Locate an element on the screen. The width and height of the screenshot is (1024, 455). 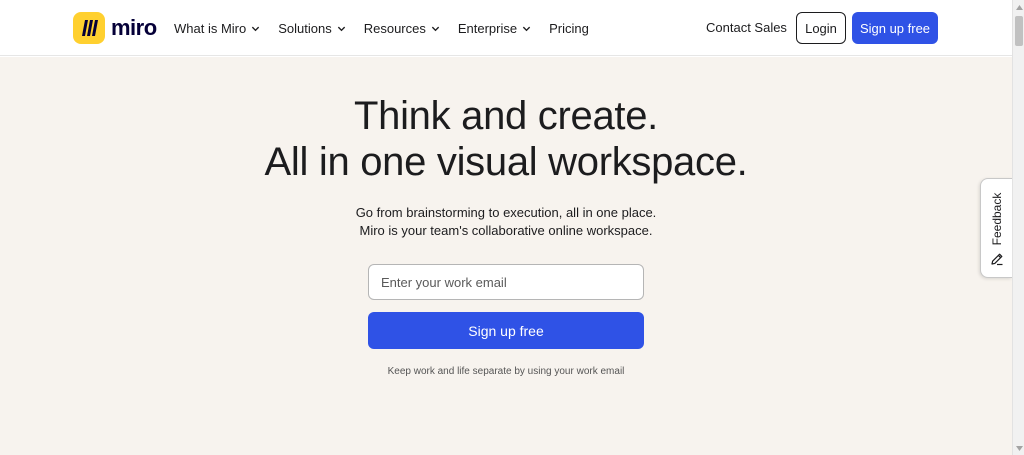
nav-item-label: Pricing is located at coordinates (569, 28).